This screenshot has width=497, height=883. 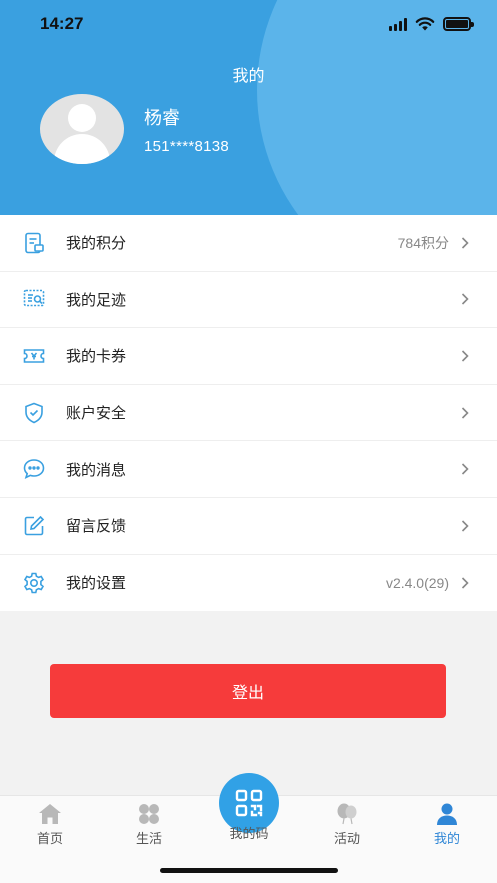 What do you see at coordinates (249, 870) in the screenshot?
I see `home-indicator` at bounding box center [249, 870].